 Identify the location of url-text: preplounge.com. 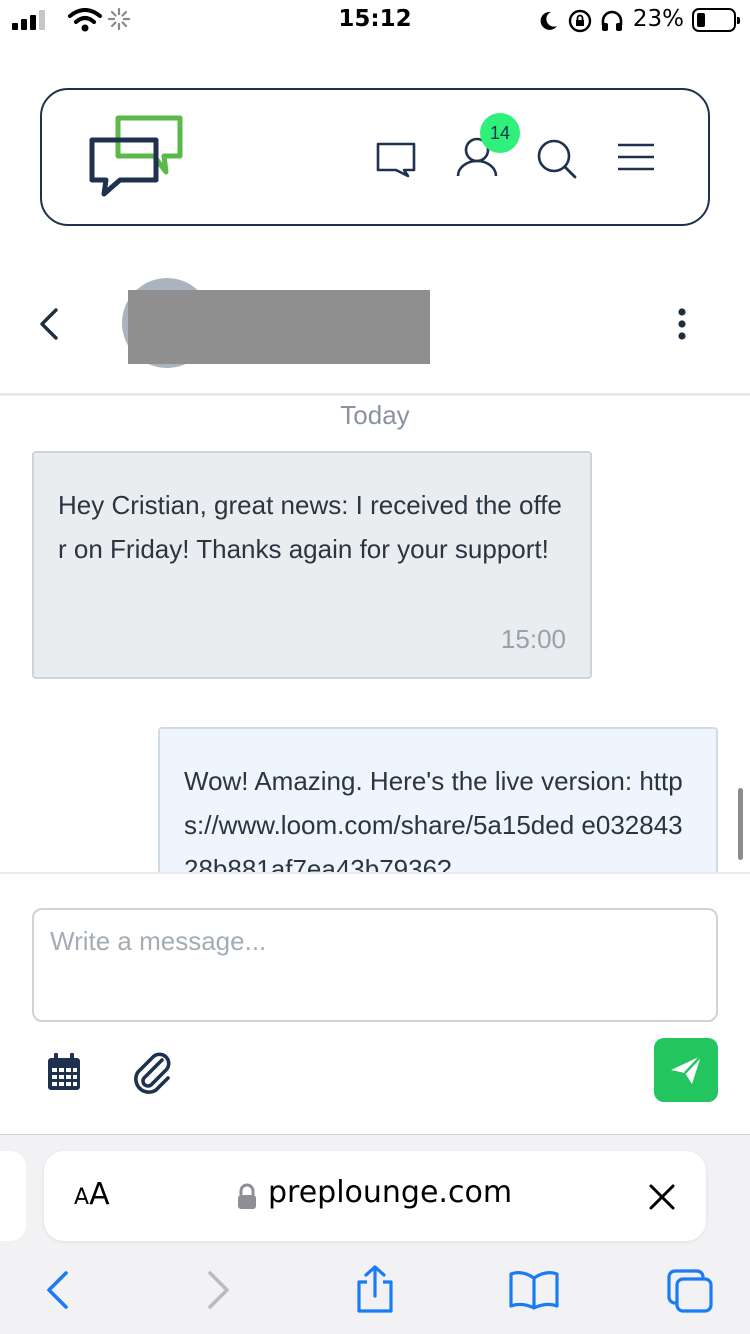
(390, 1192).